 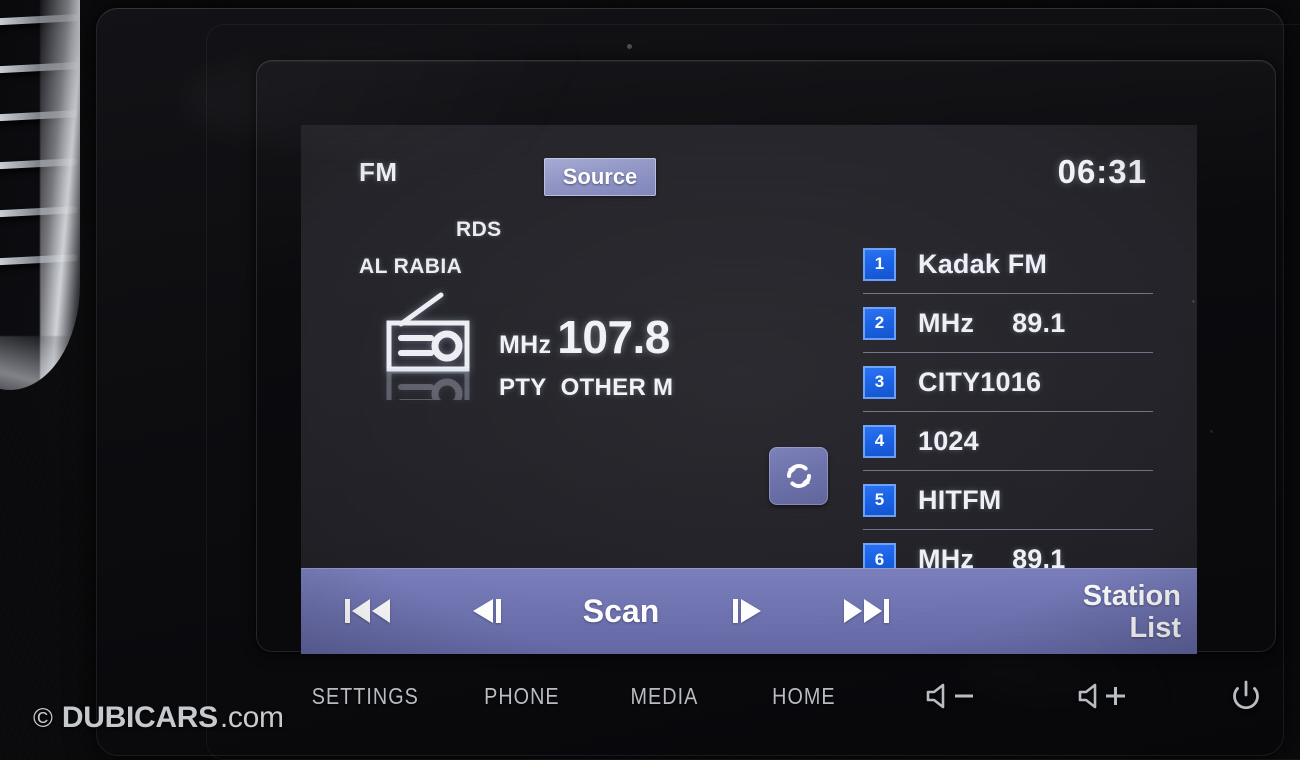 I want to click on radio-icon, so click(x=431, y=345).